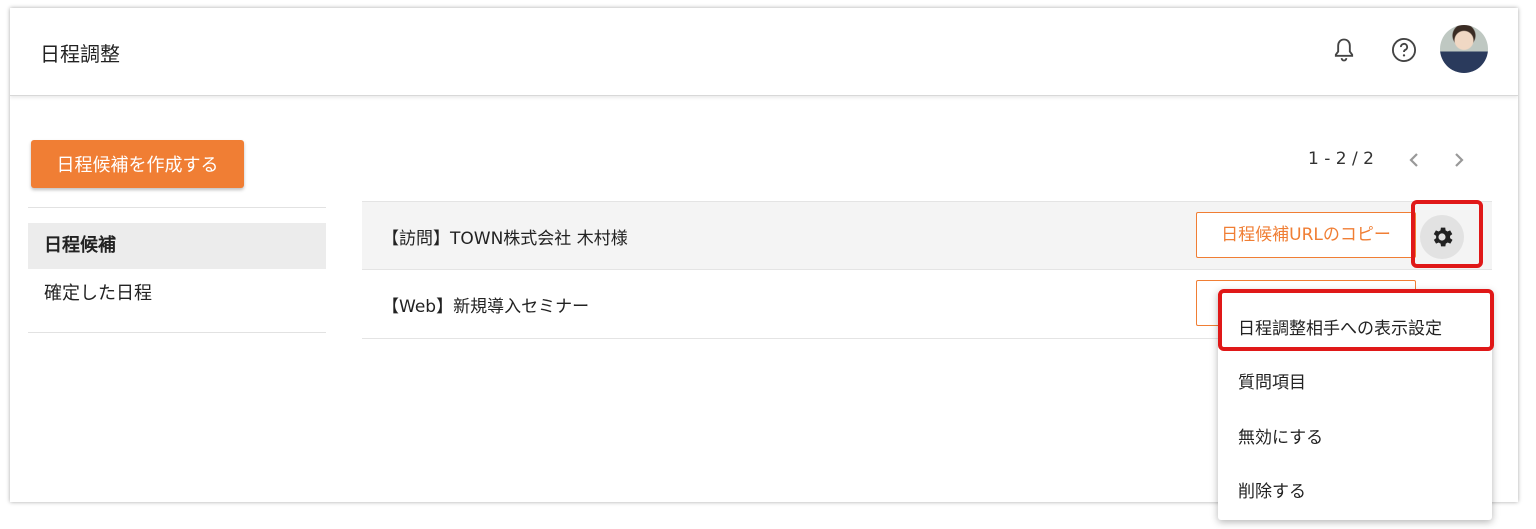 This screenshot has height=529, width=1536. What do you see at coordinates (1280, 435) in the screenshot?
I see `menu-item-disable: 無効にする` at bounding box center [1280, 435].